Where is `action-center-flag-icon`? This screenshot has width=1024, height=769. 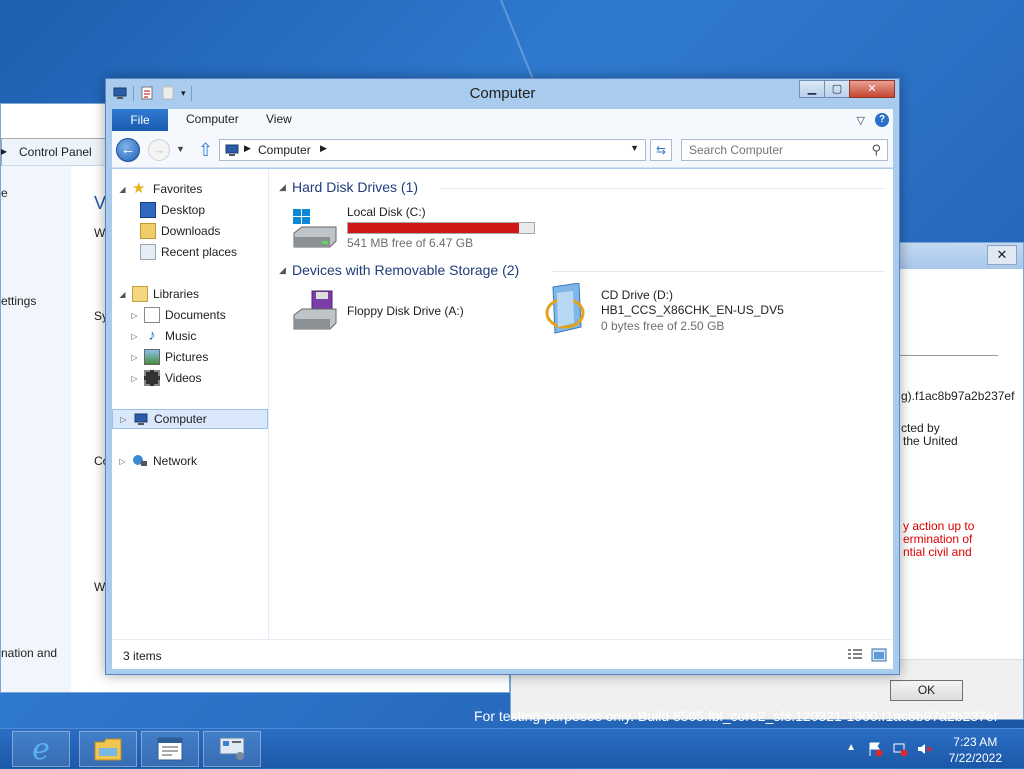 action-center-flag-icon is located at coordinates (875, 749).